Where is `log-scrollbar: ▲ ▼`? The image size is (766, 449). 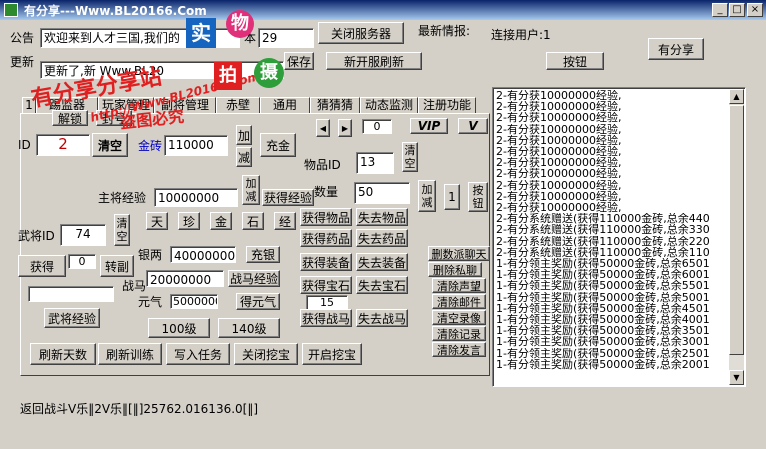 log-scrollbar: ▲ ▼ is located at coordinates (736, 237).